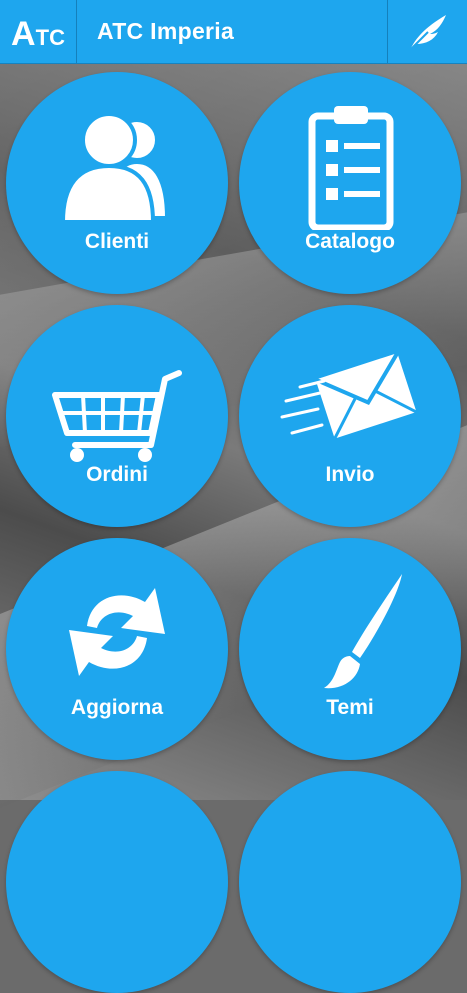  Describe the element at coordinates (350, 241) in the screenshot. I see `tile-label: Catalogo` at that location.